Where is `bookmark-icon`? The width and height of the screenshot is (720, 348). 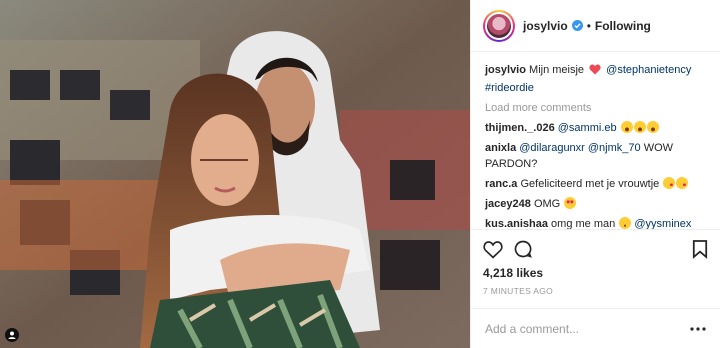 bookmark-icon is located at coordinates (700, 249).